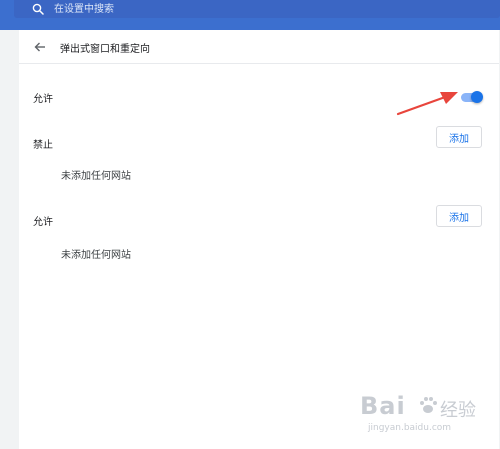 Image resolution: width=500 pixels, height=449 pixels. Describe the element at coordinates (96, 176) in the screenshot. I see `block-empty-text: 未添加任何网站` at that location.